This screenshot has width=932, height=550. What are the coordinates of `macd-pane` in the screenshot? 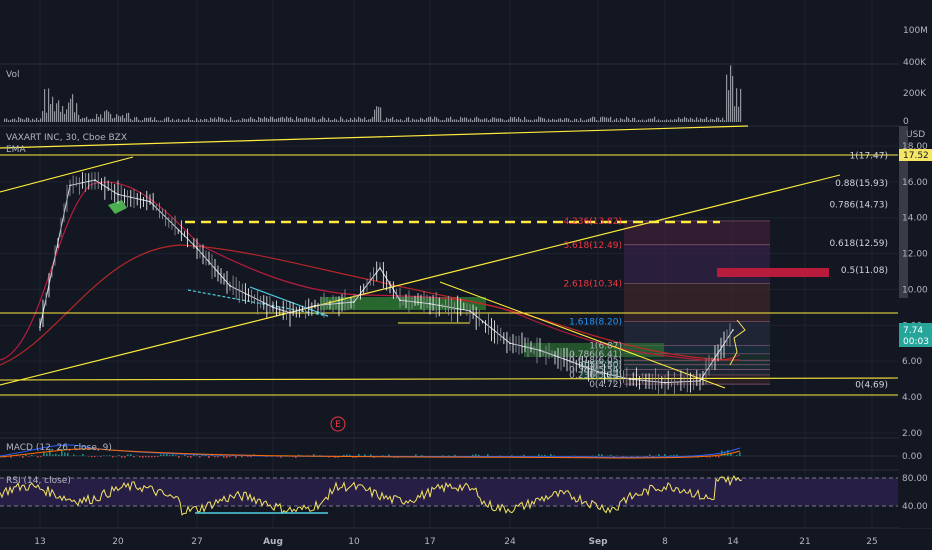 It's located at (449, 451).